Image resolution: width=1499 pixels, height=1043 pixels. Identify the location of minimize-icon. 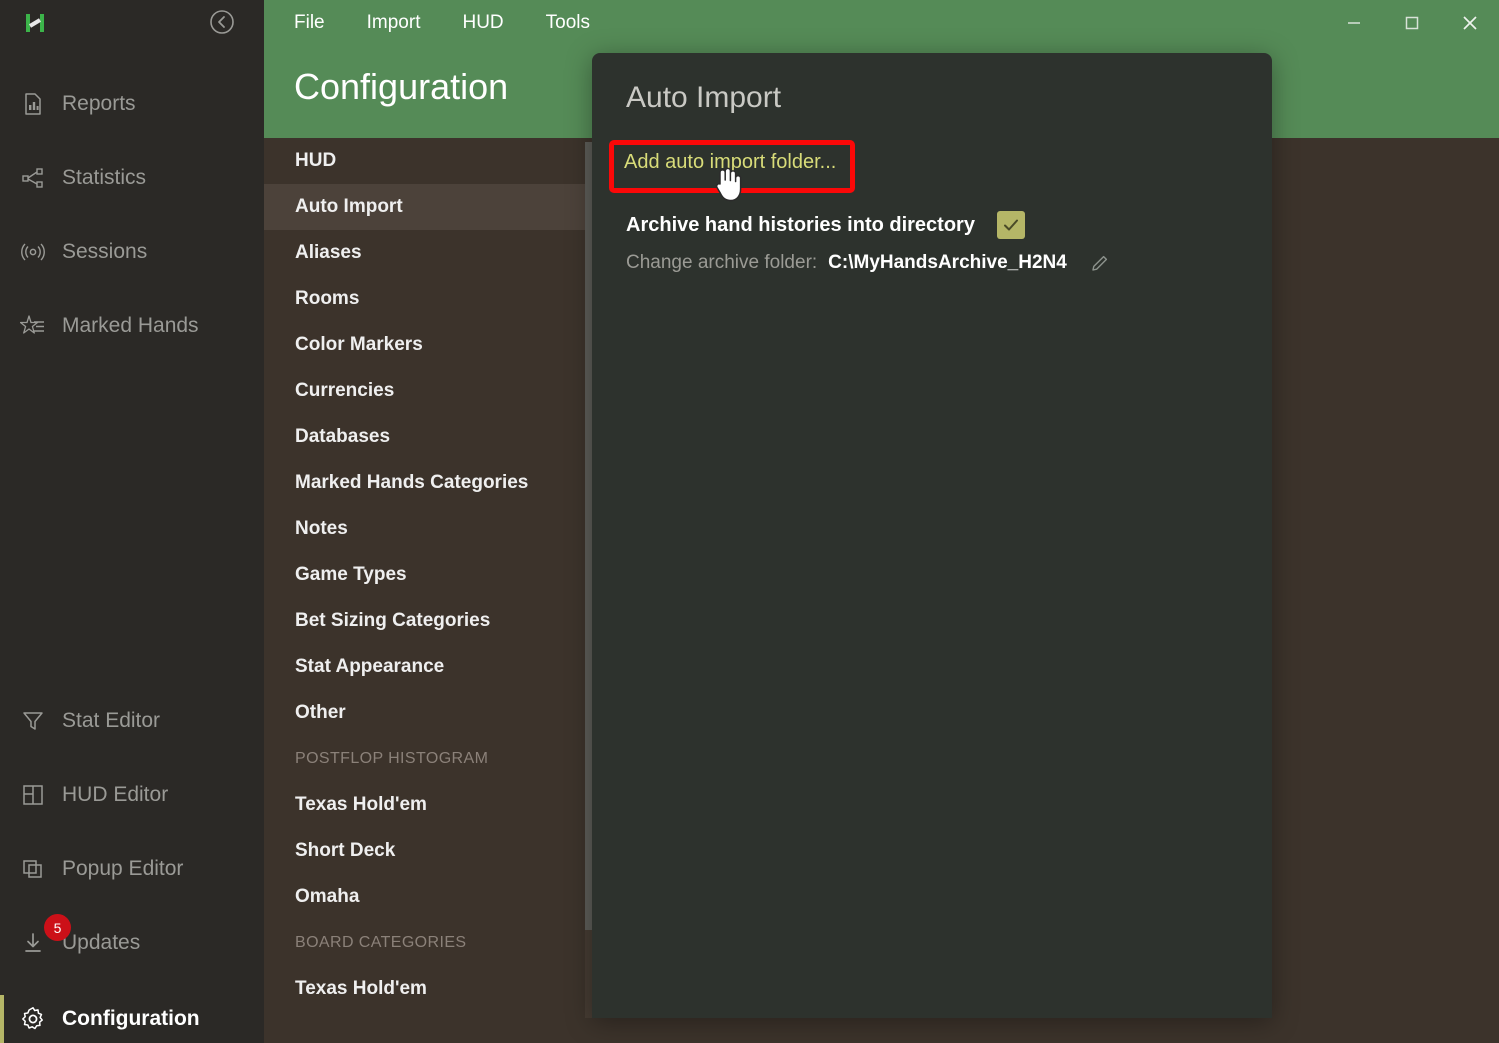
(1354, 23).